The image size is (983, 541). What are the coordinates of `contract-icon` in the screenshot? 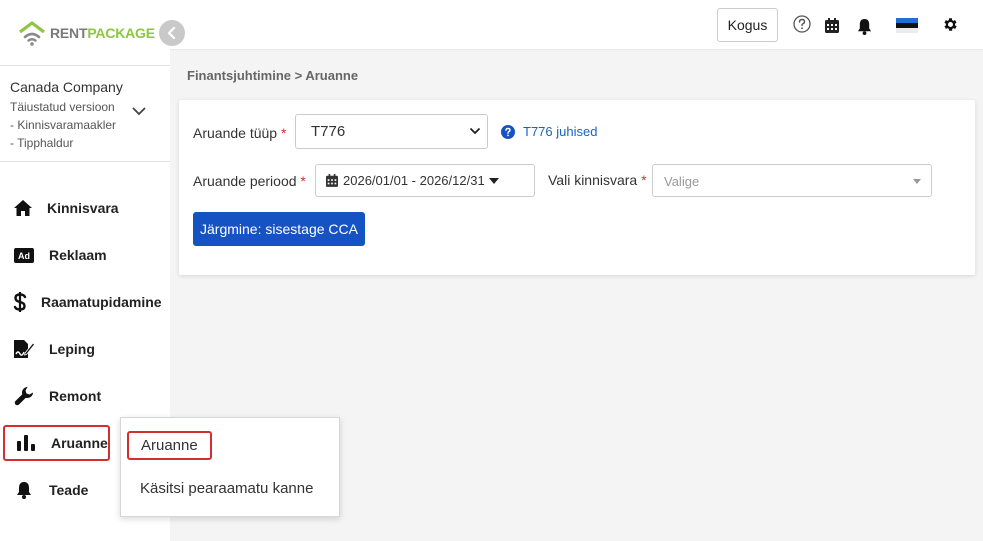 It's located at (24, 349).